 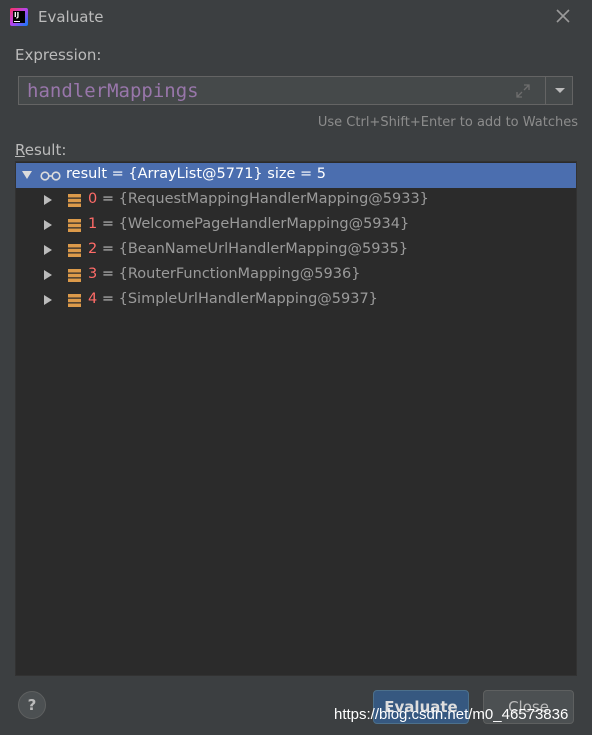 I want to click on watch-glasses-icon, so click(x=50, y=176).